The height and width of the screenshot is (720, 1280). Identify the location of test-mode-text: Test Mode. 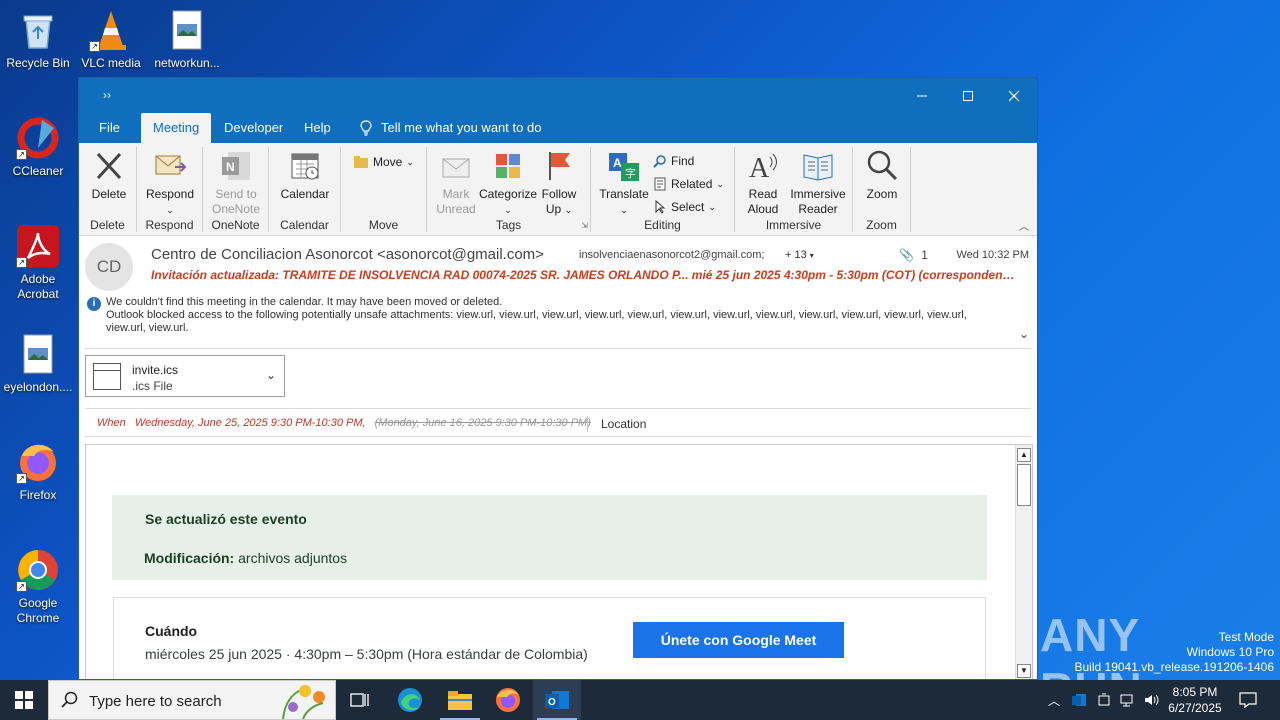
(1246, 637).